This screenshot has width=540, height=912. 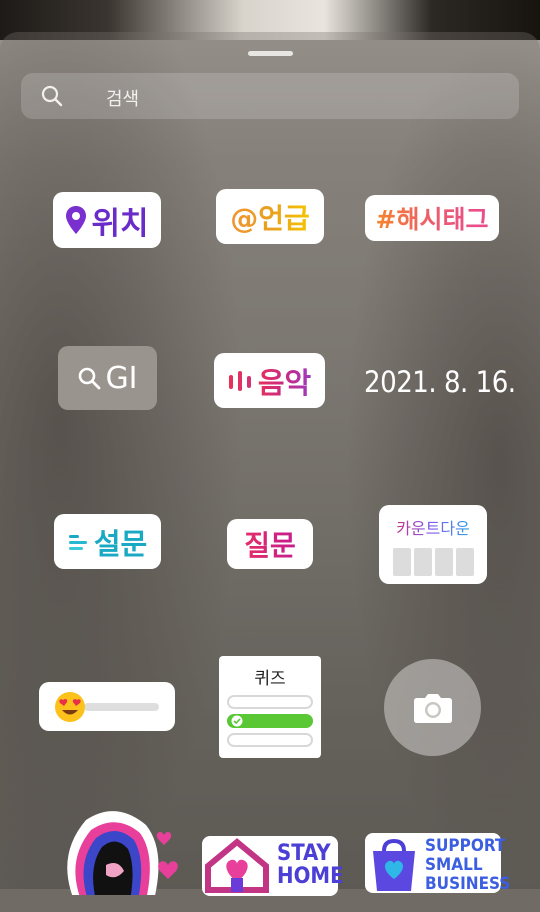 What do you see at coordinates (468, 884) in the screenshot?
I see `support-line3: BUSINESS` at bounding box center [468, 884].